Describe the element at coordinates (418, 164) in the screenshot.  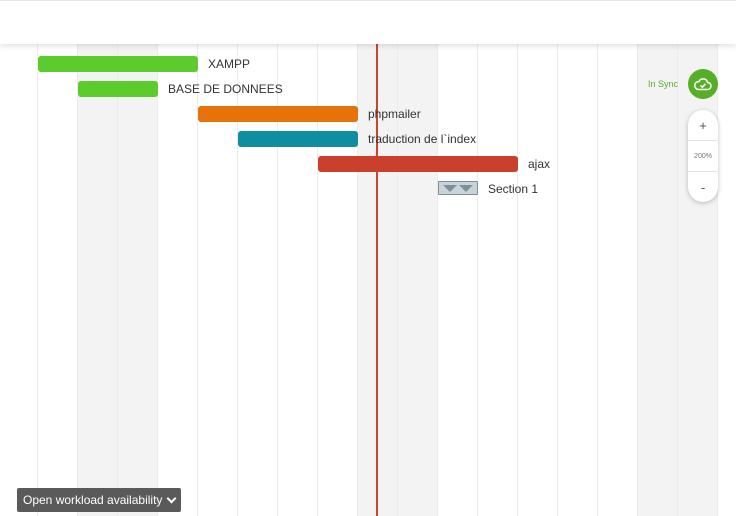
I see `task-bar-ajax` at that location.